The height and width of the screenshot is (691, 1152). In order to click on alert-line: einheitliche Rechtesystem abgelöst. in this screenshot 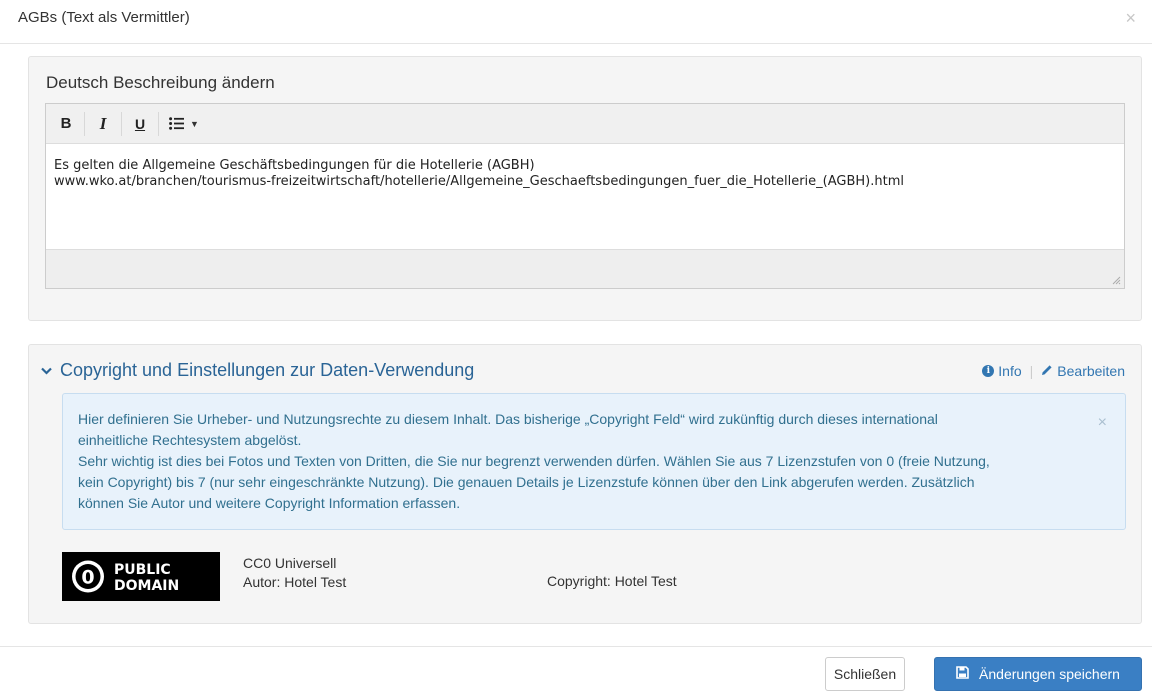, I will do `click(190, 440)`.